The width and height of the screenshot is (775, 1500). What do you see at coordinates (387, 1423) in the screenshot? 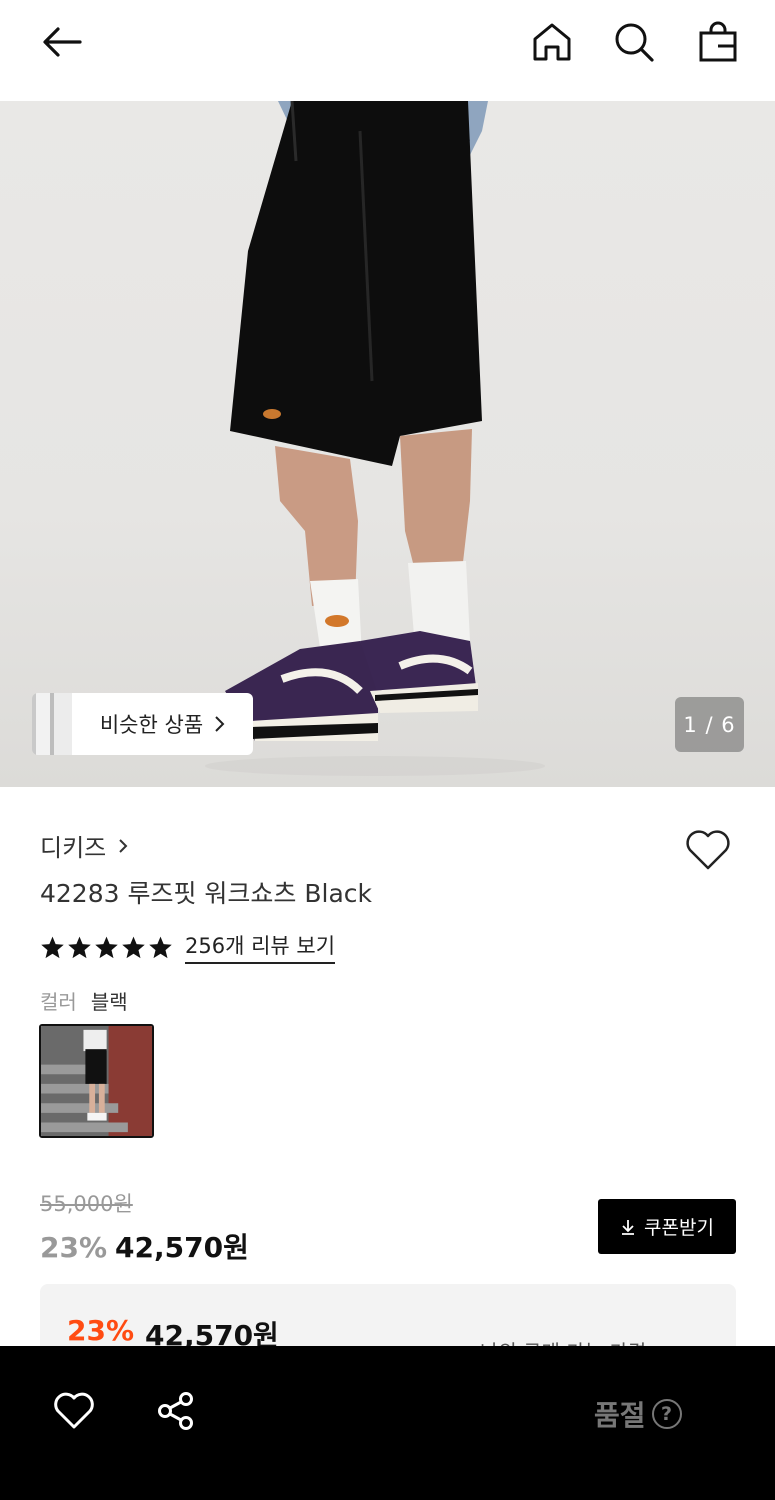
I see `bottom-action-bar: 품절 ?` at bounding box center [387, 1423].